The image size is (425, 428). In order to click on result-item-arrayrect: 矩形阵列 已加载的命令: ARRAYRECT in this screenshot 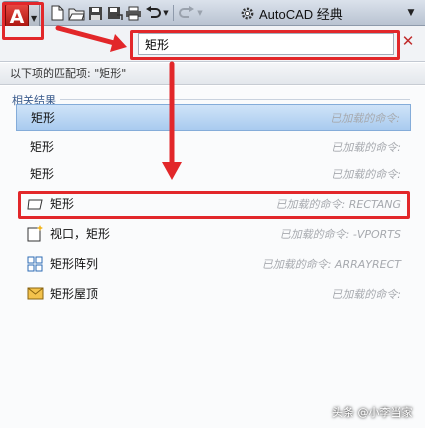, I will do `click(213, 263)`.